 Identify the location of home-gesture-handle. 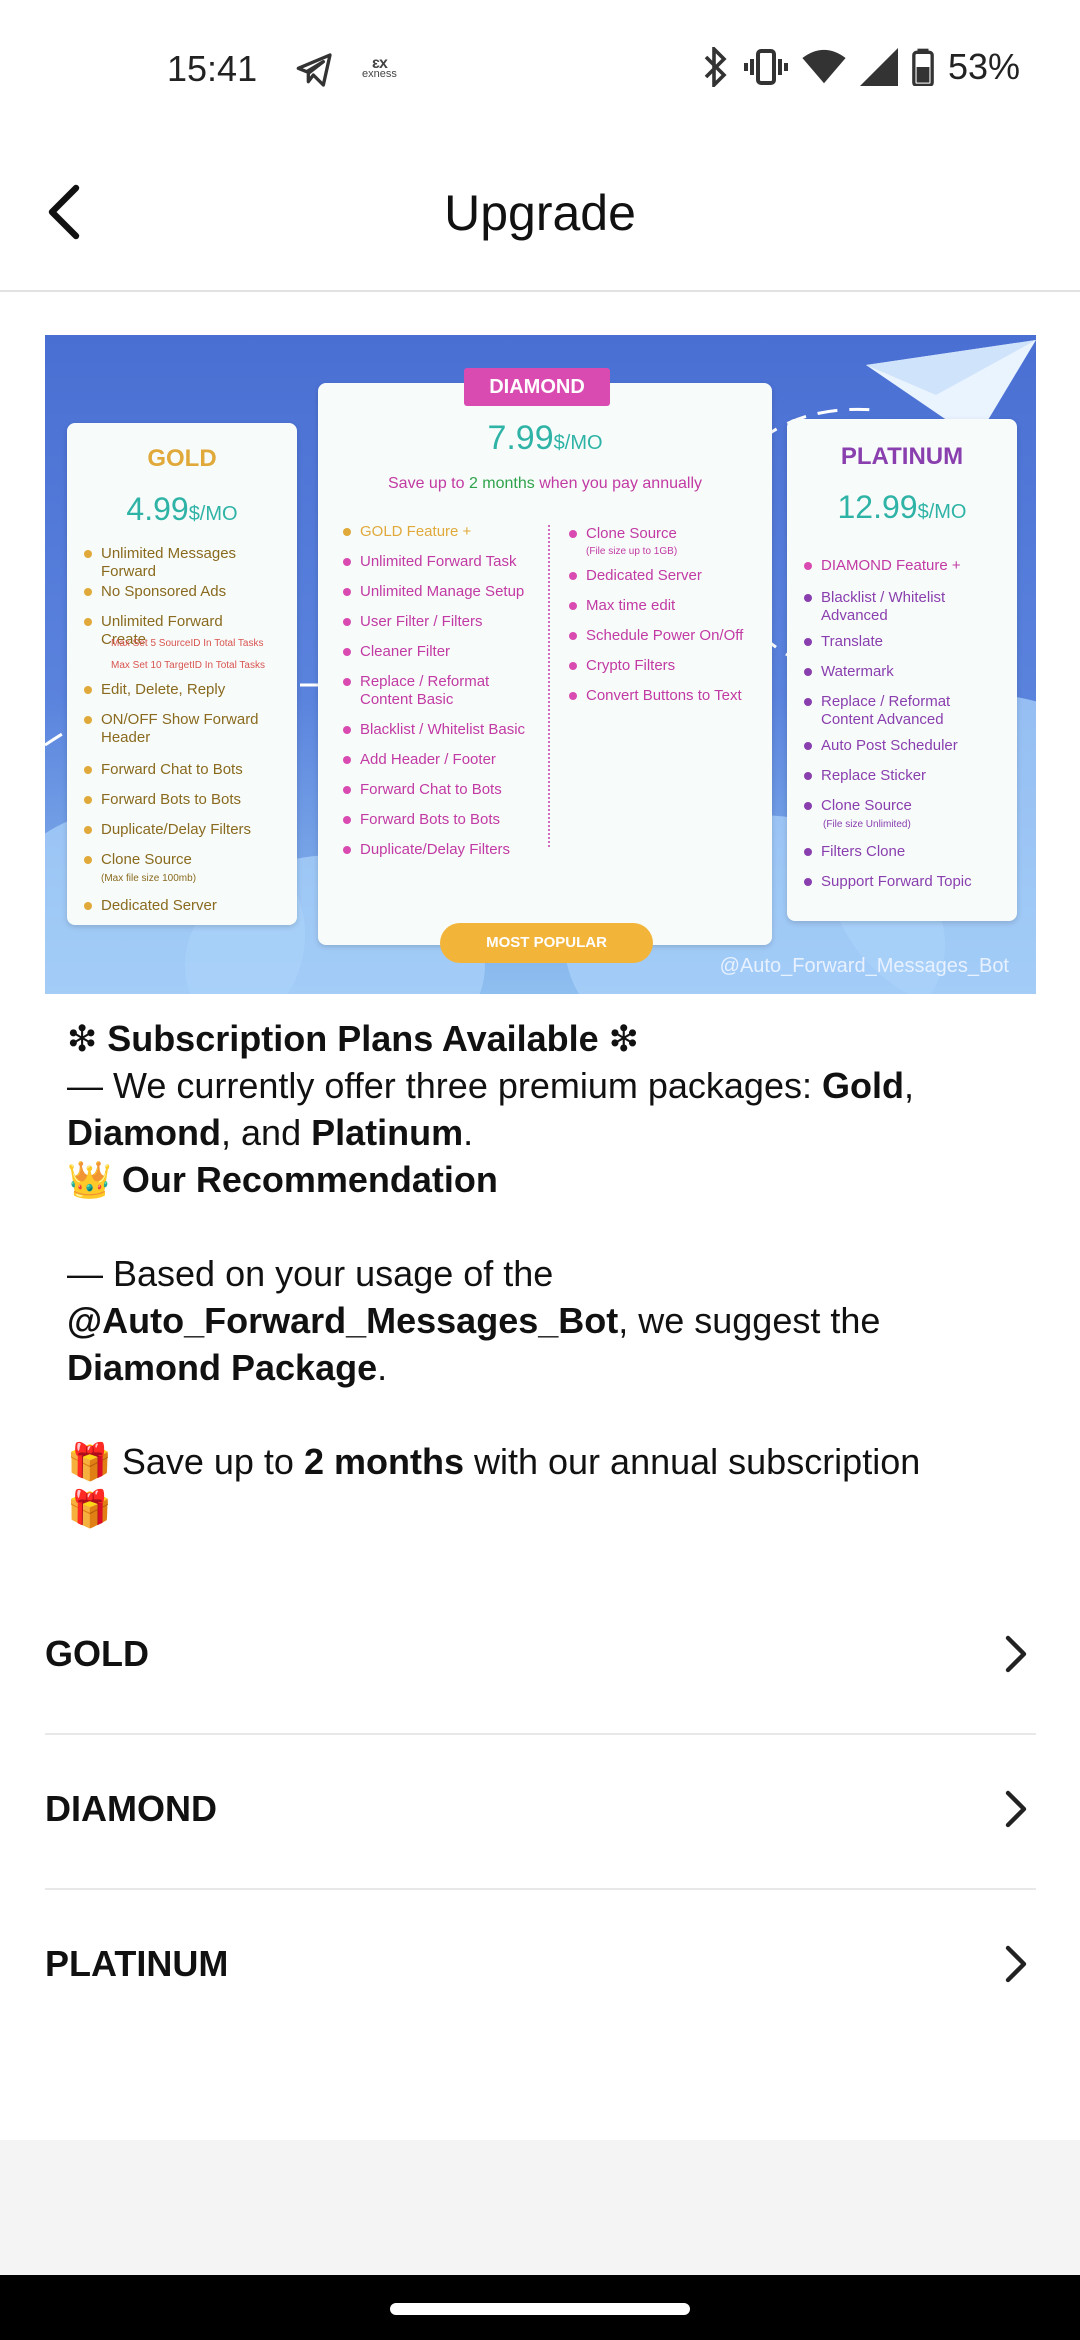
(540, 2309).